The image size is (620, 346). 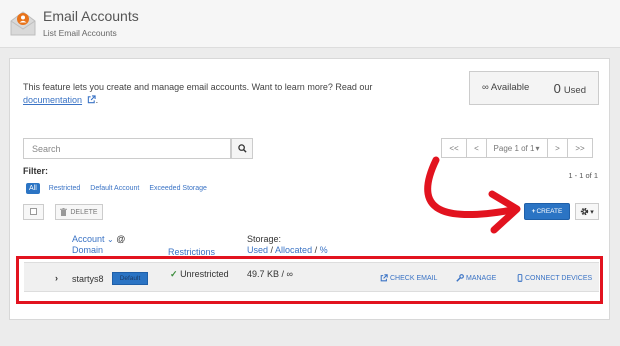 I want to click on pagination: << < Page 1 of 1 ▾ > >>, so click(x=517, y=148).